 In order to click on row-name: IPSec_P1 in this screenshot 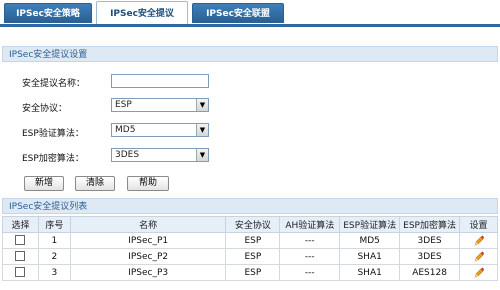, I will do `click(148, 240)`.